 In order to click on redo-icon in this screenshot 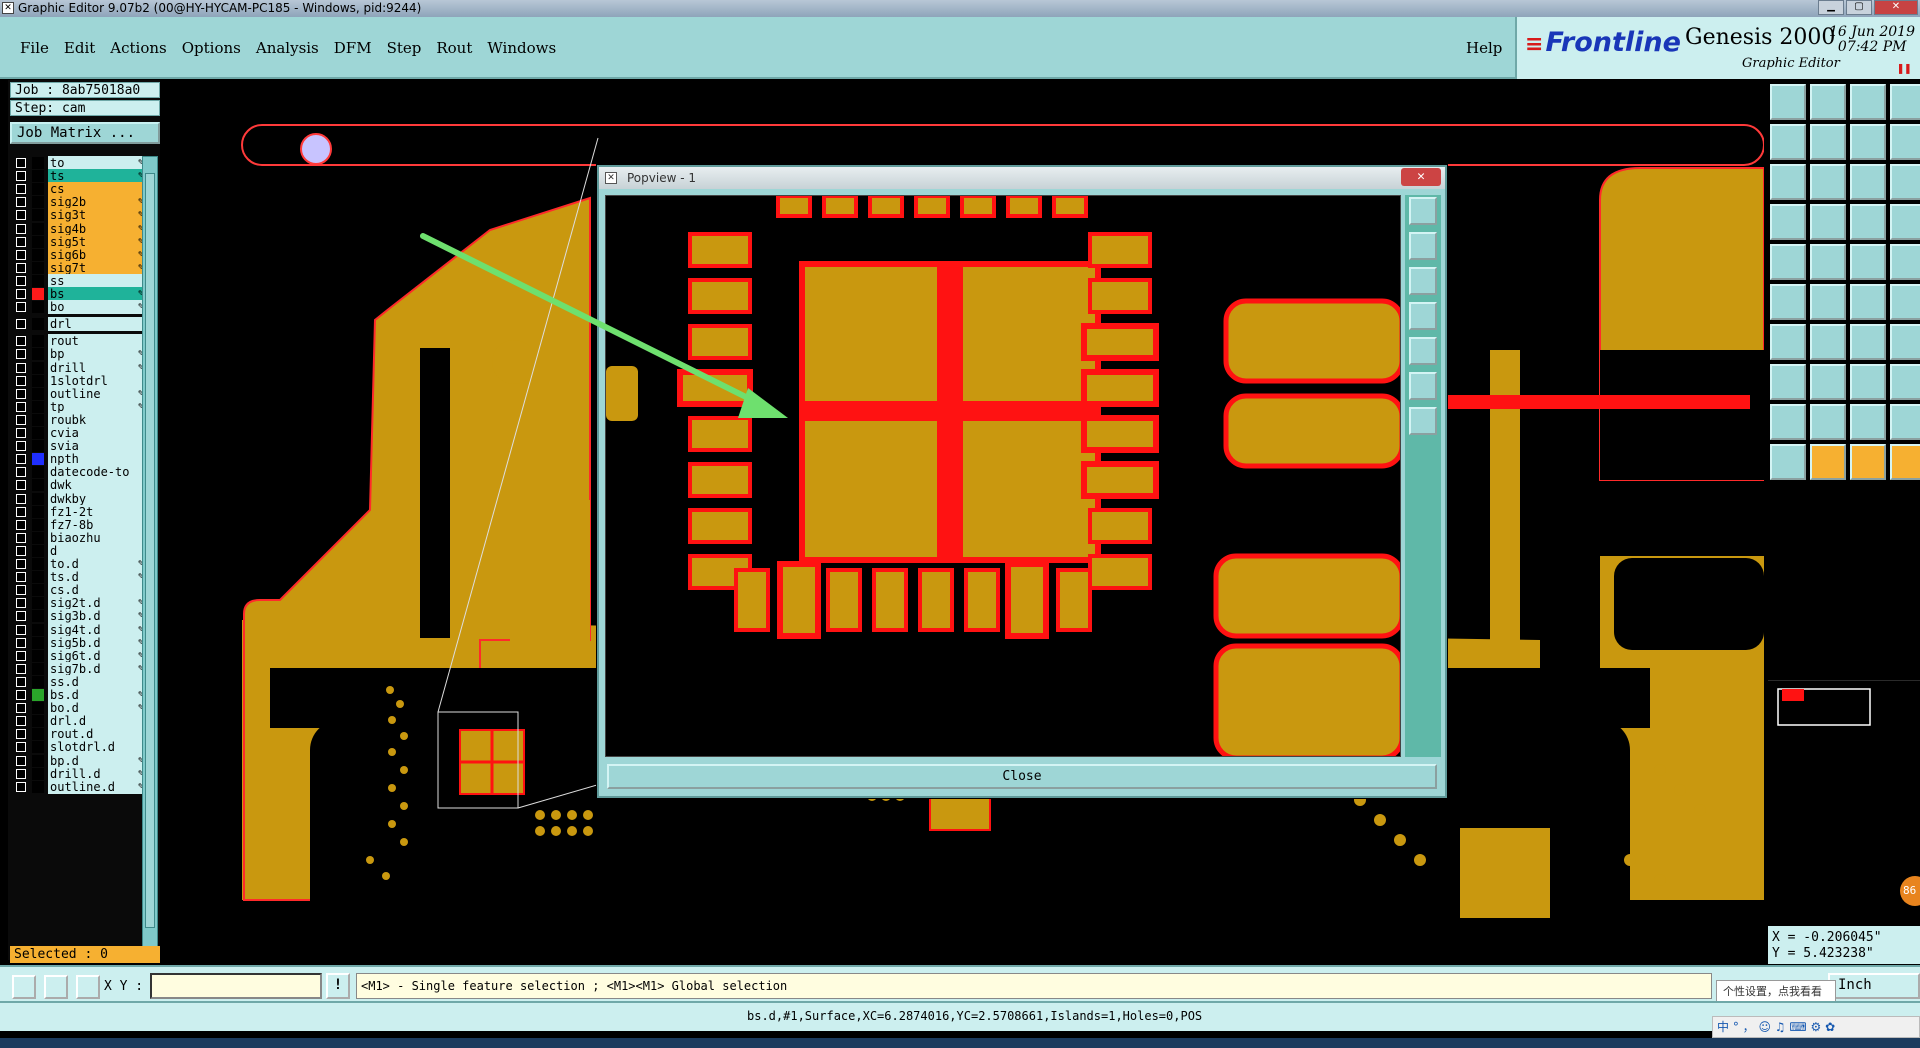, I will do `click(1905, 142)`.